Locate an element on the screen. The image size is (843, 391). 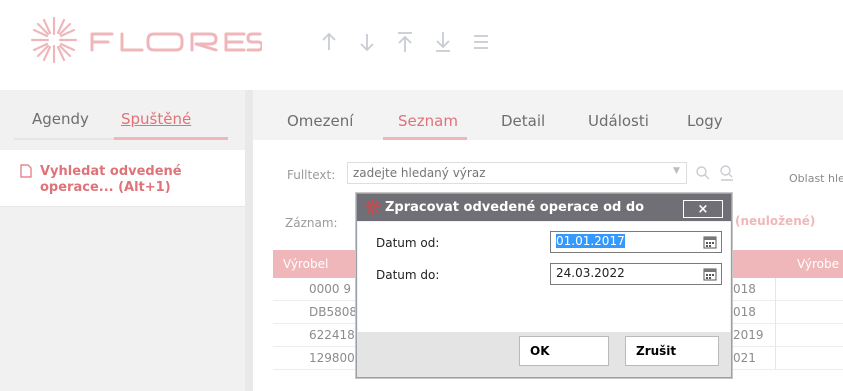
datum-od-input: 01.01.2017 is located at coordinates (636, 242).